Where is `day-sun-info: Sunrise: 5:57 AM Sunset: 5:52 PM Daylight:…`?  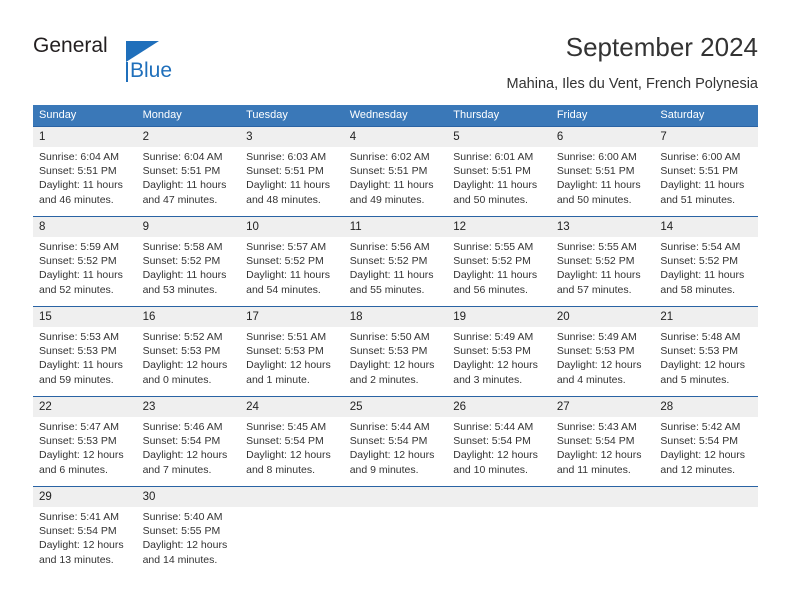
day-sun-info: Sunrise: 5:57 AM Sunset: 5:52 PM Daylight:… is located at coordinates (292, 269).